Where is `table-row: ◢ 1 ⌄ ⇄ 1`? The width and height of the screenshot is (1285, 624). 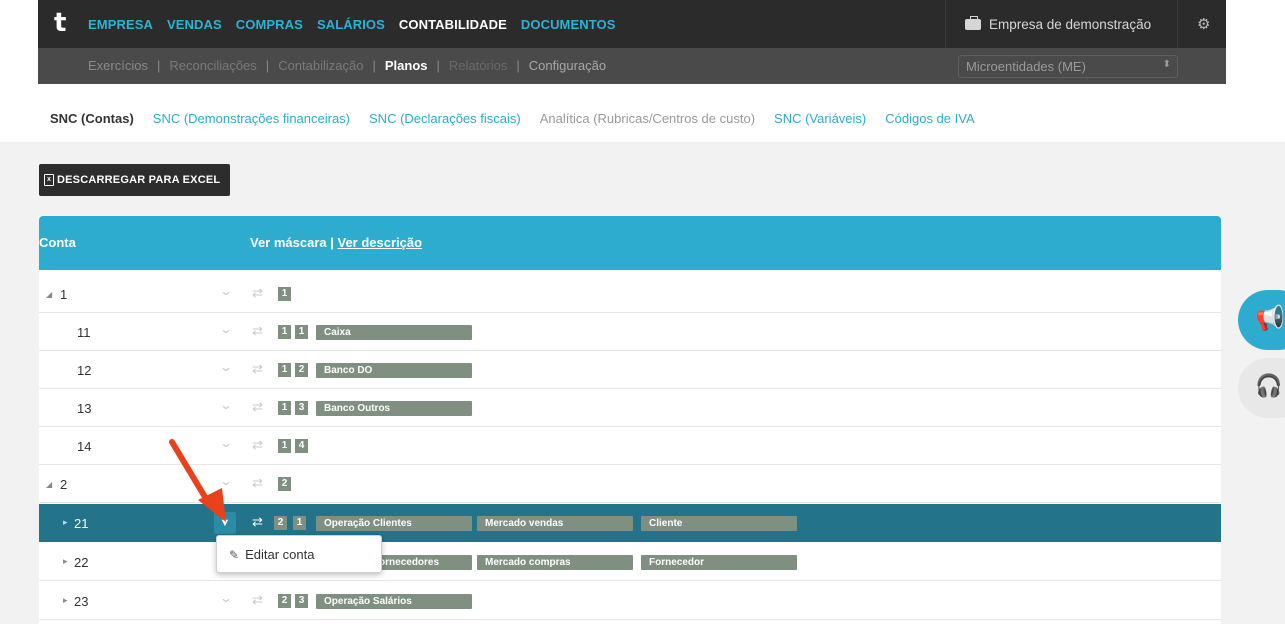 table-row: ◢ 1 ⌄ ⇄ 1 is located at coordinates (630, 294).